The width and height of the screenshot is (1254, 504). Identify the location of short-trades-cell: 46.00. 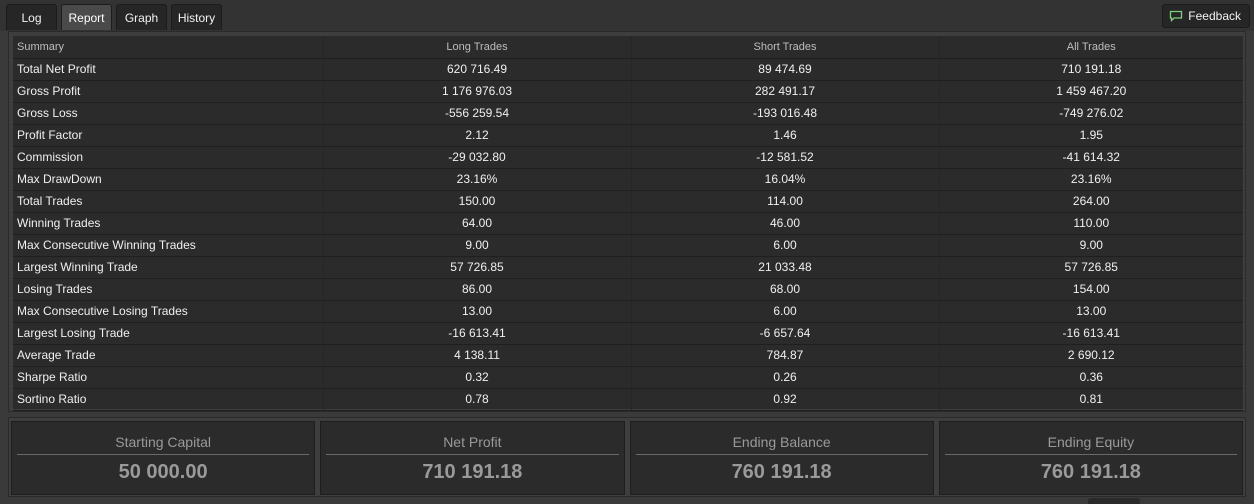
(784, 223).